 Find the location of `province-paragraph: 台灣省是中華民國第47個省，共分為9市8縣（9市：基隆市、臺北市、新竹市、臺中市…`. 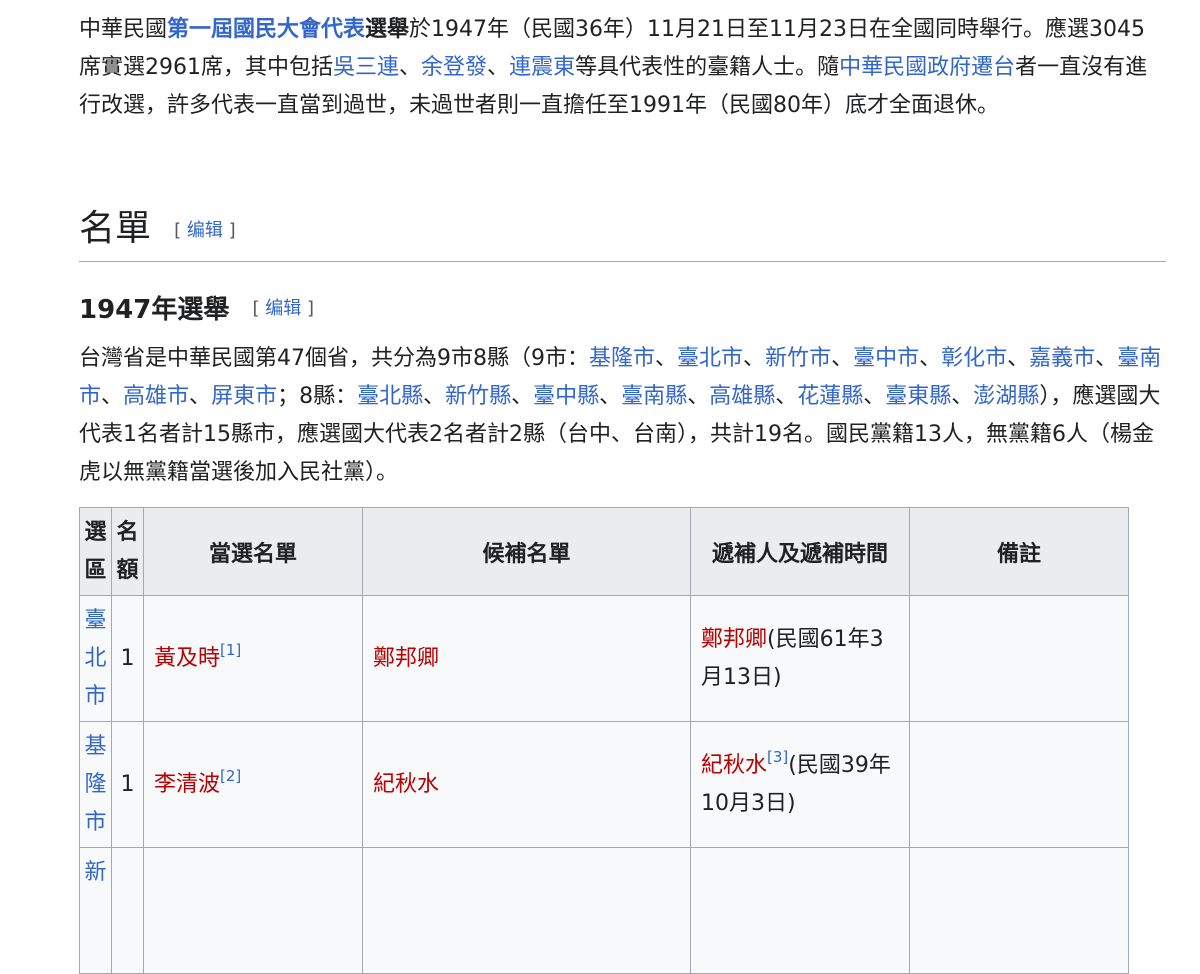

province-paragraph: 台灣省是中華民國第47個省，共分為9市8縣（9市：基隆市、臺北市、新竹市、臺中市… is located at coordinates (622, 416).